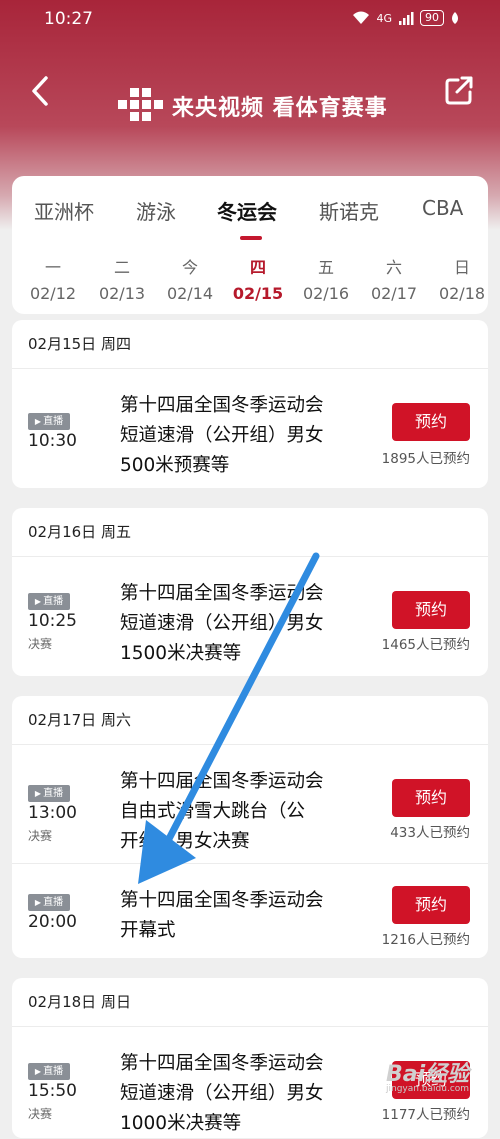  I want to click on chevron-left-icon, so click(40, 91).